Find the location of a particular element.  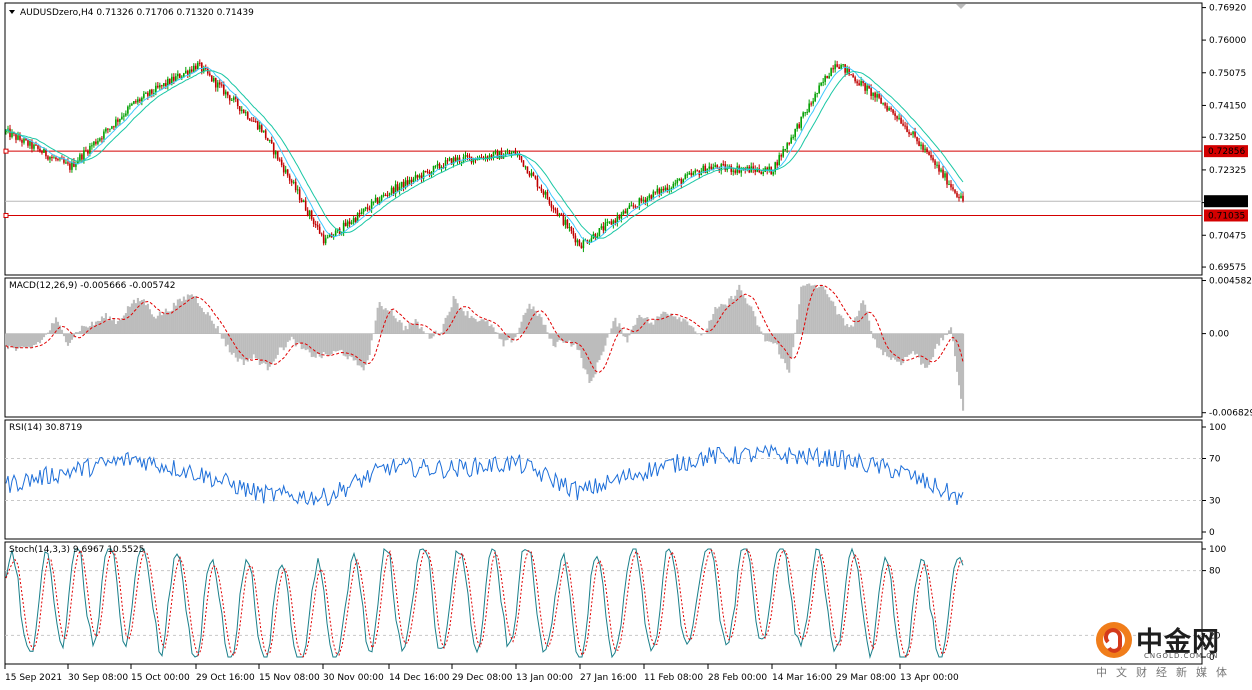

stoch-title: Stoch(14,3,3) 9.6967 10.5525 is located at coordinates (76, 550).